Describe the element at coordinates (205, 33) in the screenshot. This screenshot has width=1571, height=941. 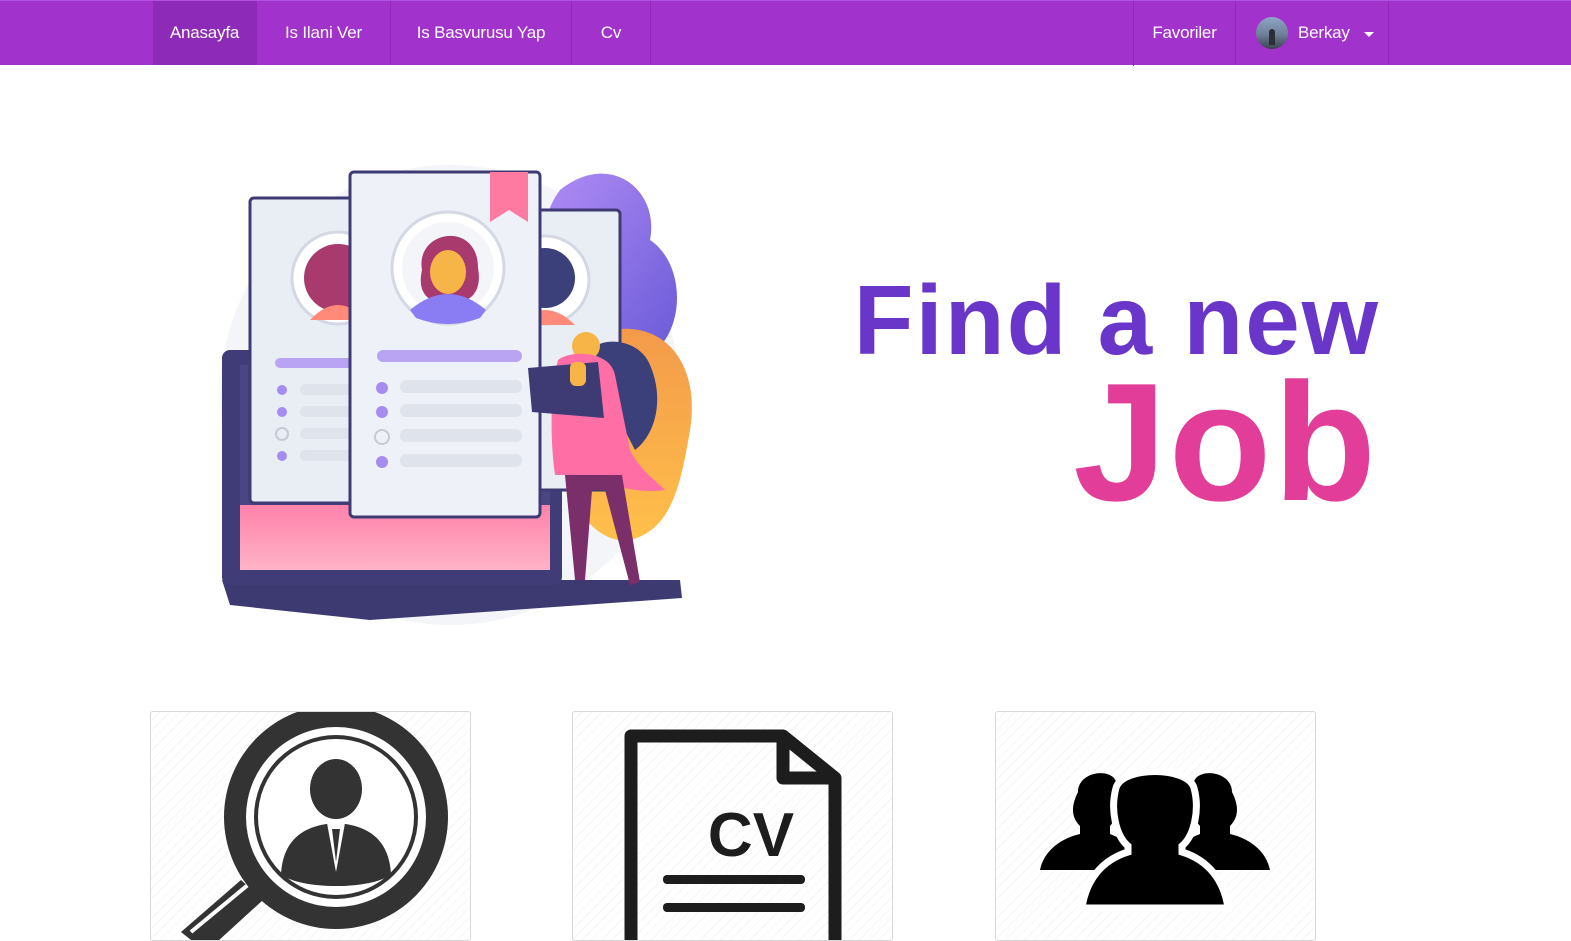
I see `nav-item-anasayfa: Anasayfa` at that location.